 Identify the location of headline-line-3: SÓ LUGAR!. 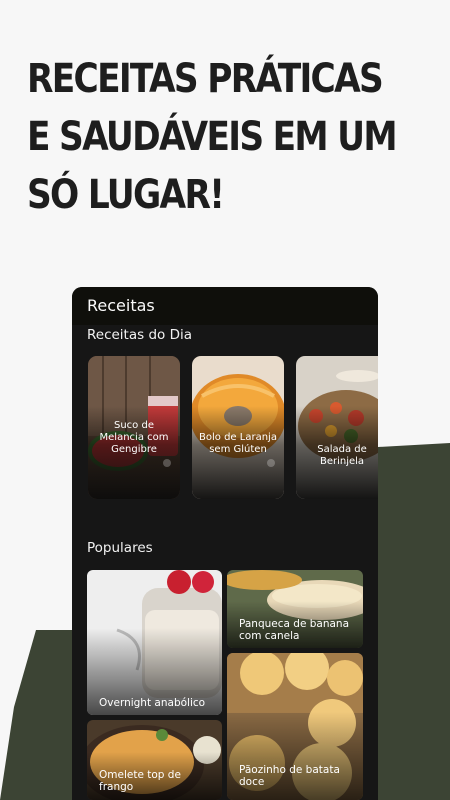
(126, 195).